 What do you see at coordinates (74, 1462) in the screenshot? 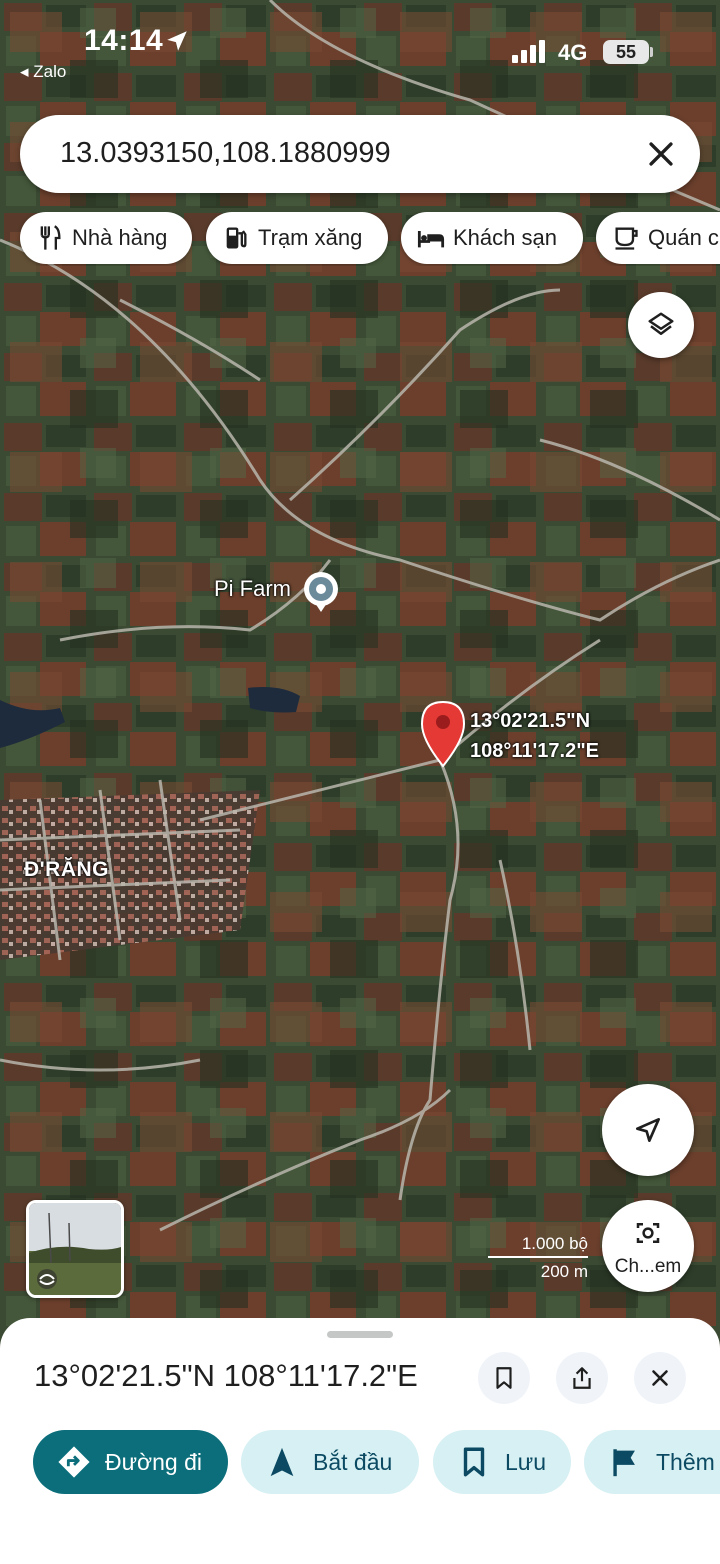
I see `directions-icon` at bounding box center [74, 1462].